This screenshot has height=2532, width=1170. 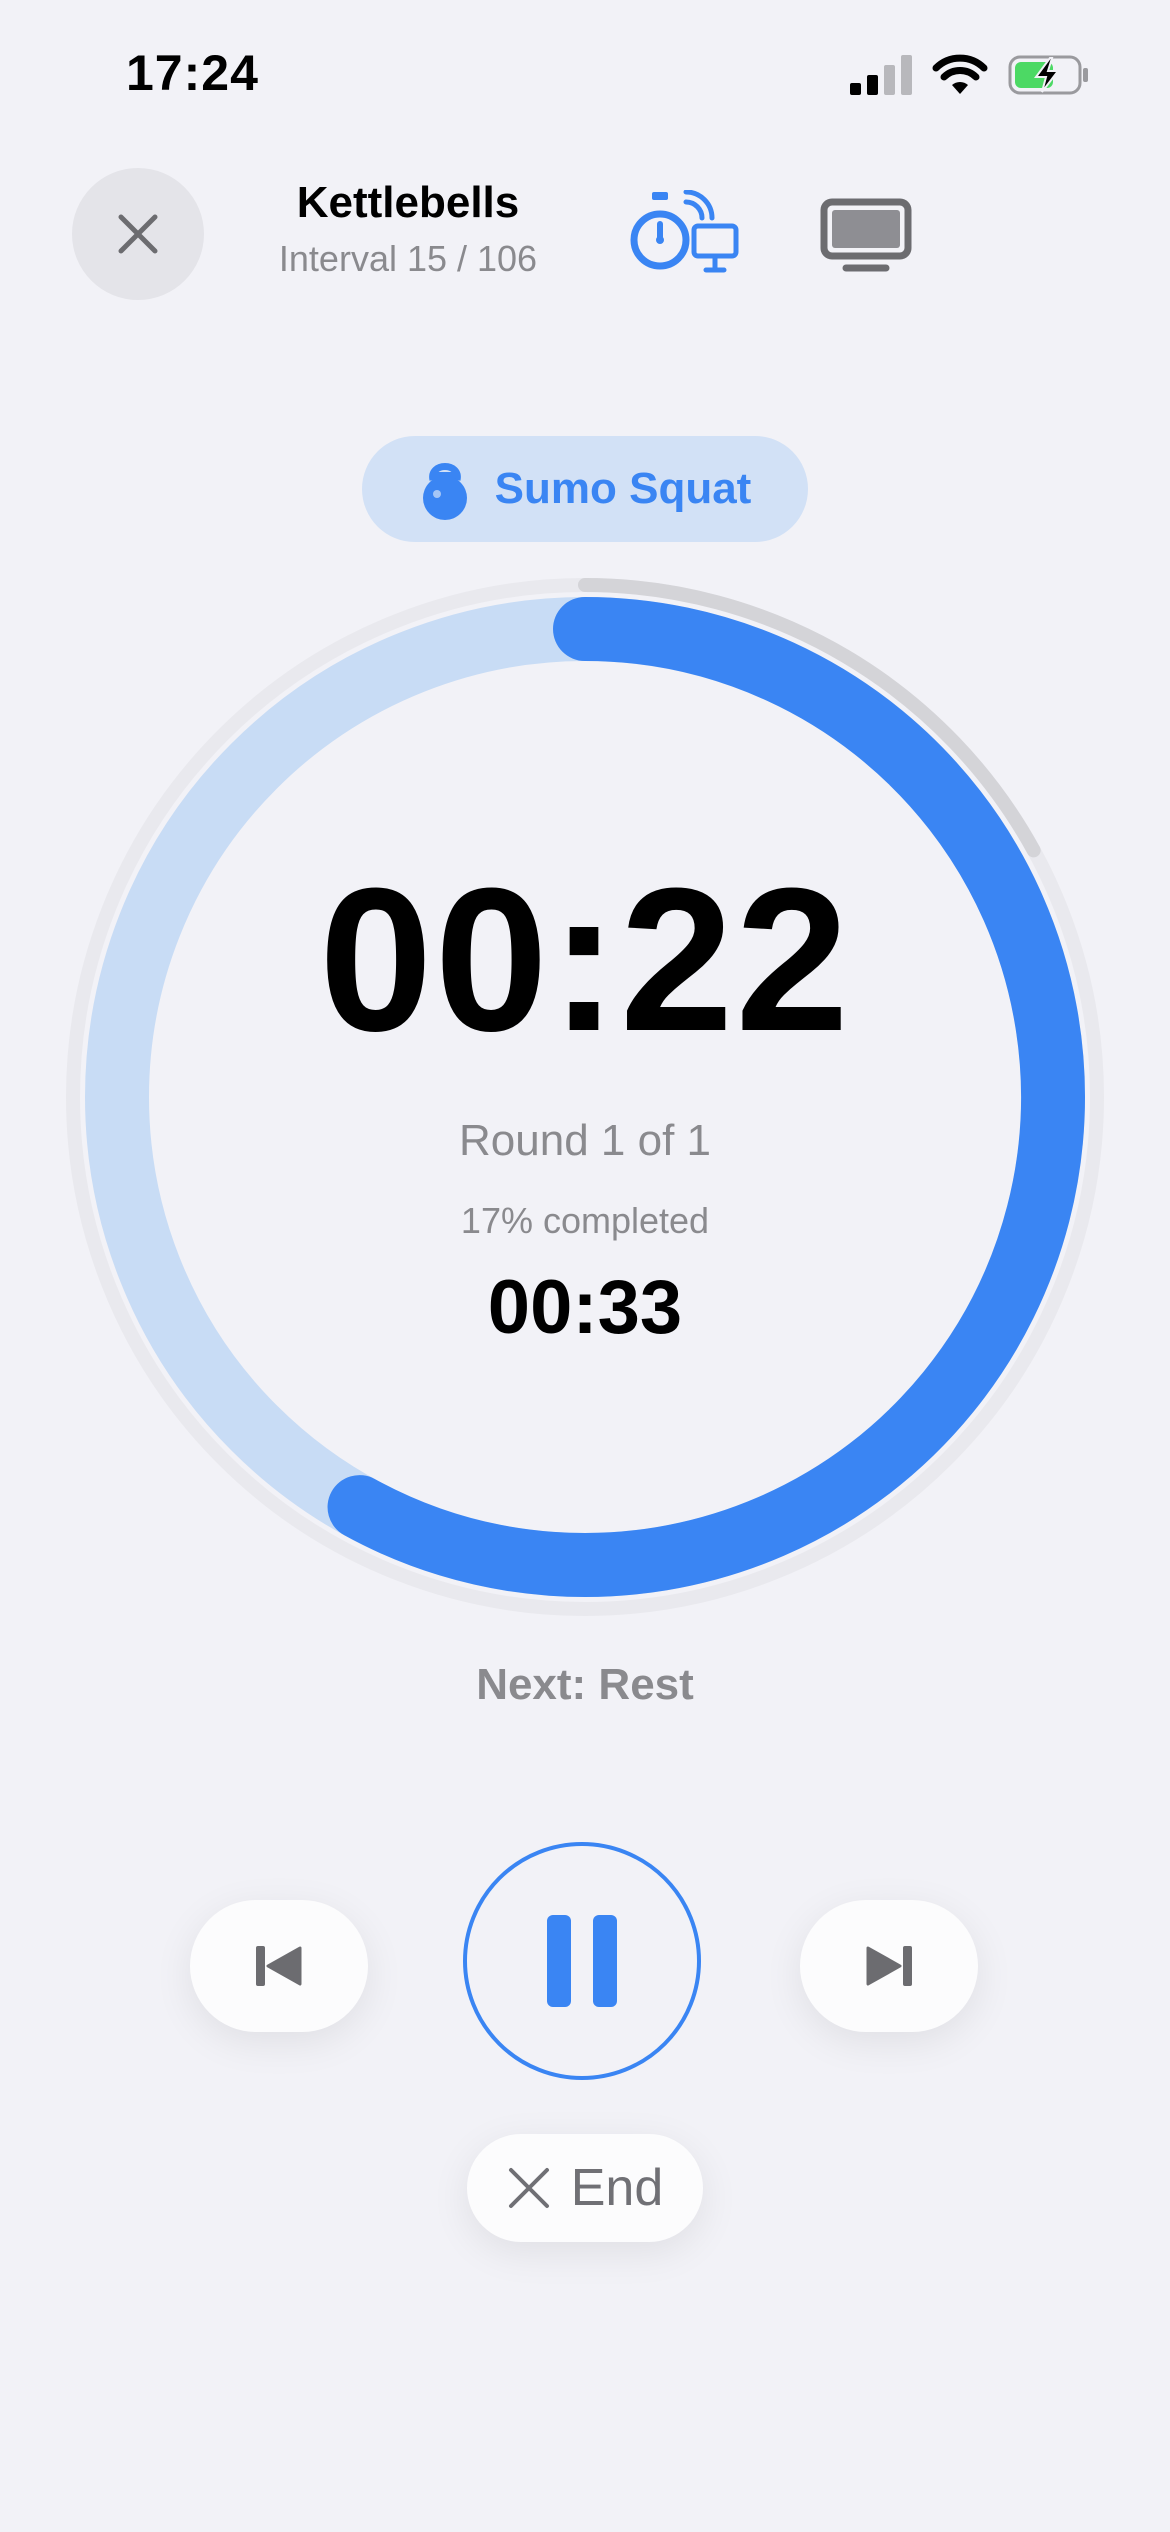 What do you see at coordinates (585, 1307) in the screenshot?
I see `elapsed-time: 00:33` at bounding box center [585, 1307].